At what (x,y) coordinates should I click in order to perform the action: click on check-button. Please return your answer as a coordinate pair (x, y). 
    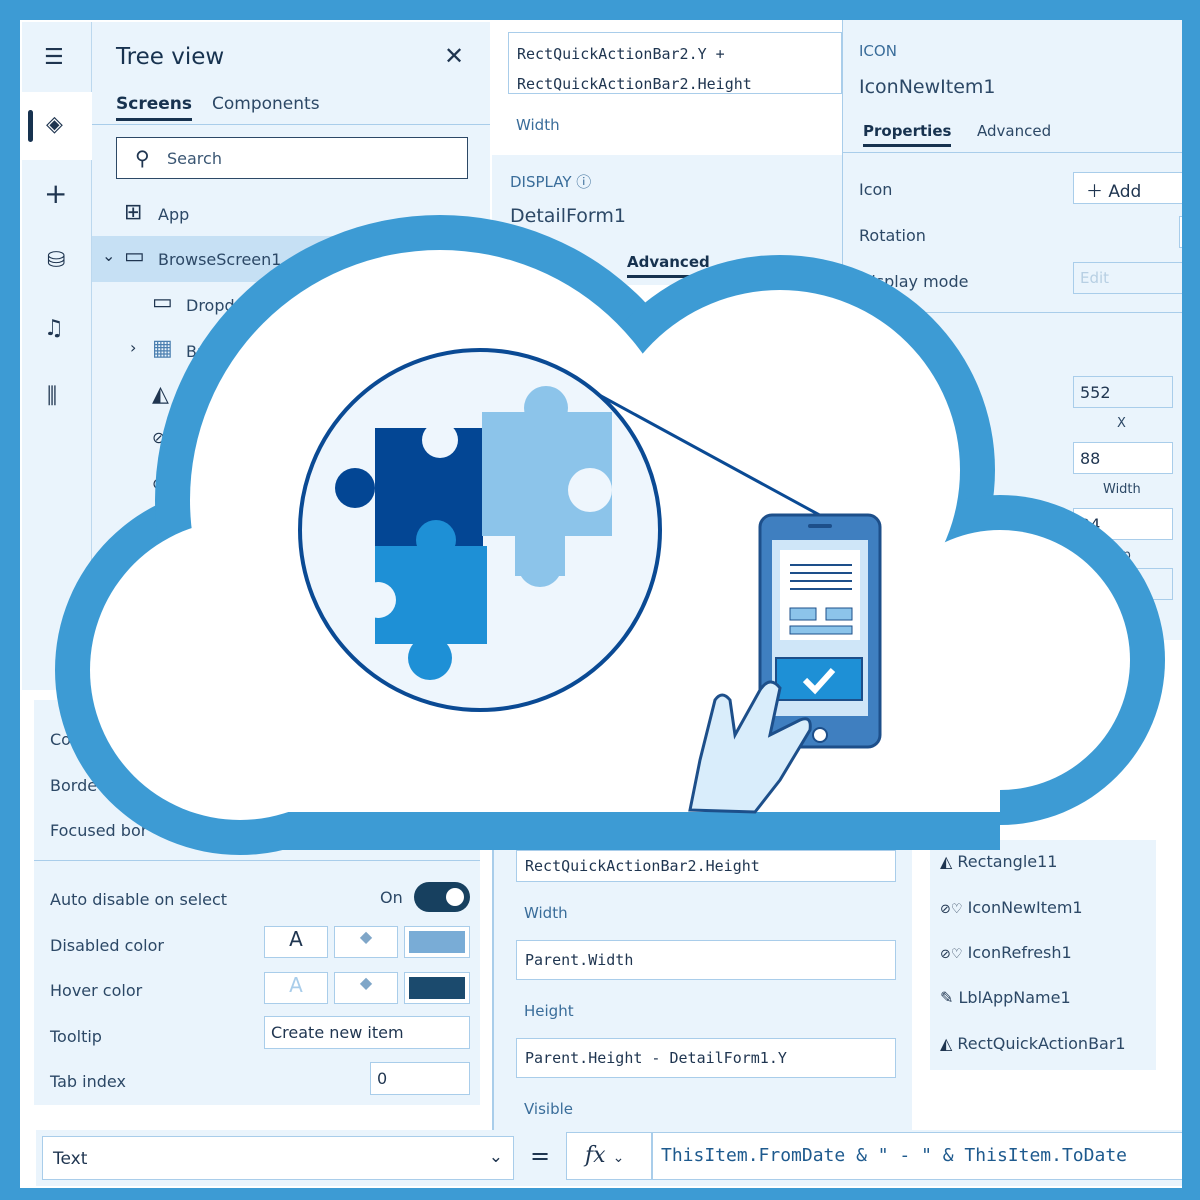
    Looking at the image, I should click on (819, 679).